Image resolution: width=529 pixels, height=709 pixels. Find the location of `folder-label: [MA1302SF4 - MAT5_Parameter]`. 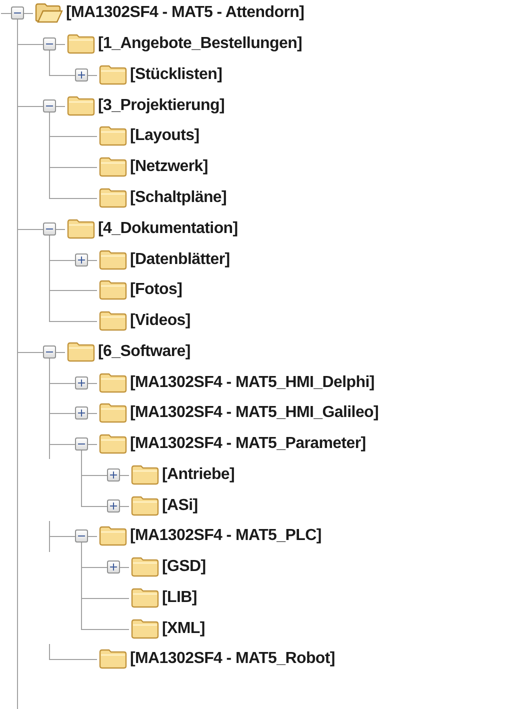

folder-label: [MA1302SF4 - MAT5_Parameter] is located at coordinates (248, 444).